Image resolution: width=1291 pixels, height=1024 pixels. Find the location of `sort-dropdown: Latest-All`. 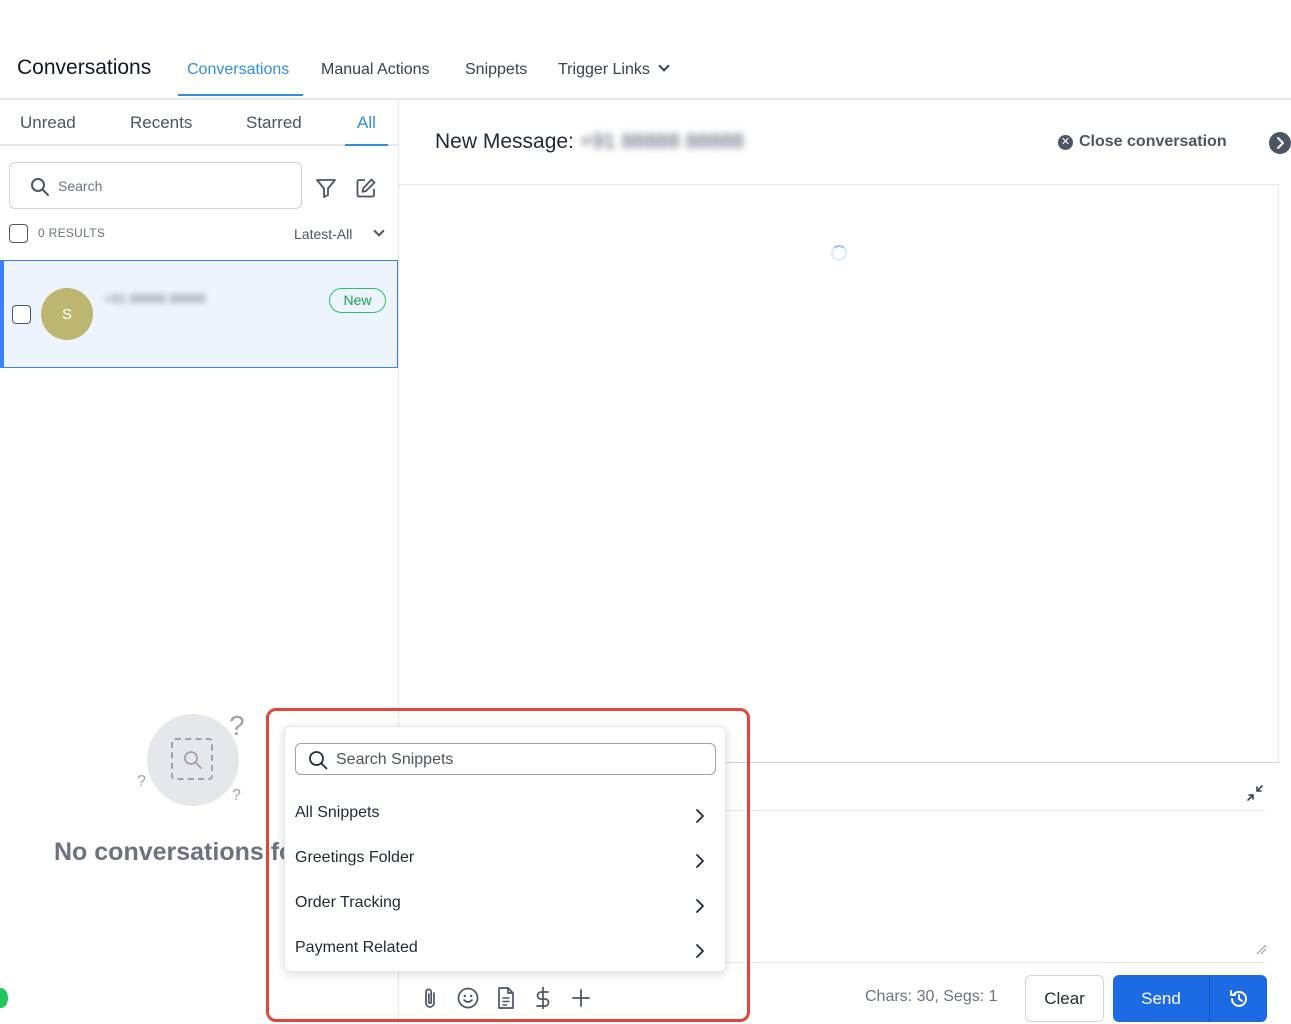

sort-dropdown: Latest-All is located at coordinates (323, 234).